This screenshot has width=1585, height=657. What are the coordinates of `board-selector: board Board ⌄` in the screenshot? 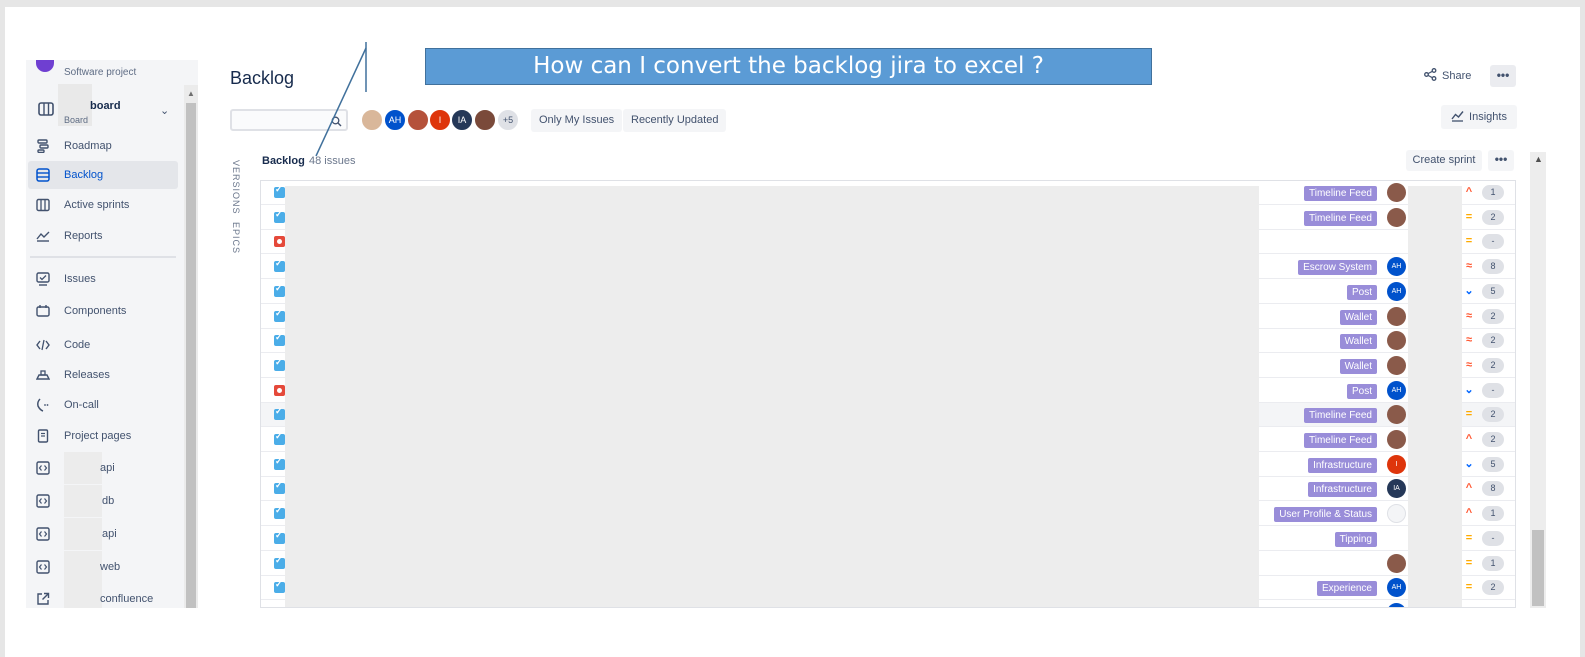 It's located at (104, 106).